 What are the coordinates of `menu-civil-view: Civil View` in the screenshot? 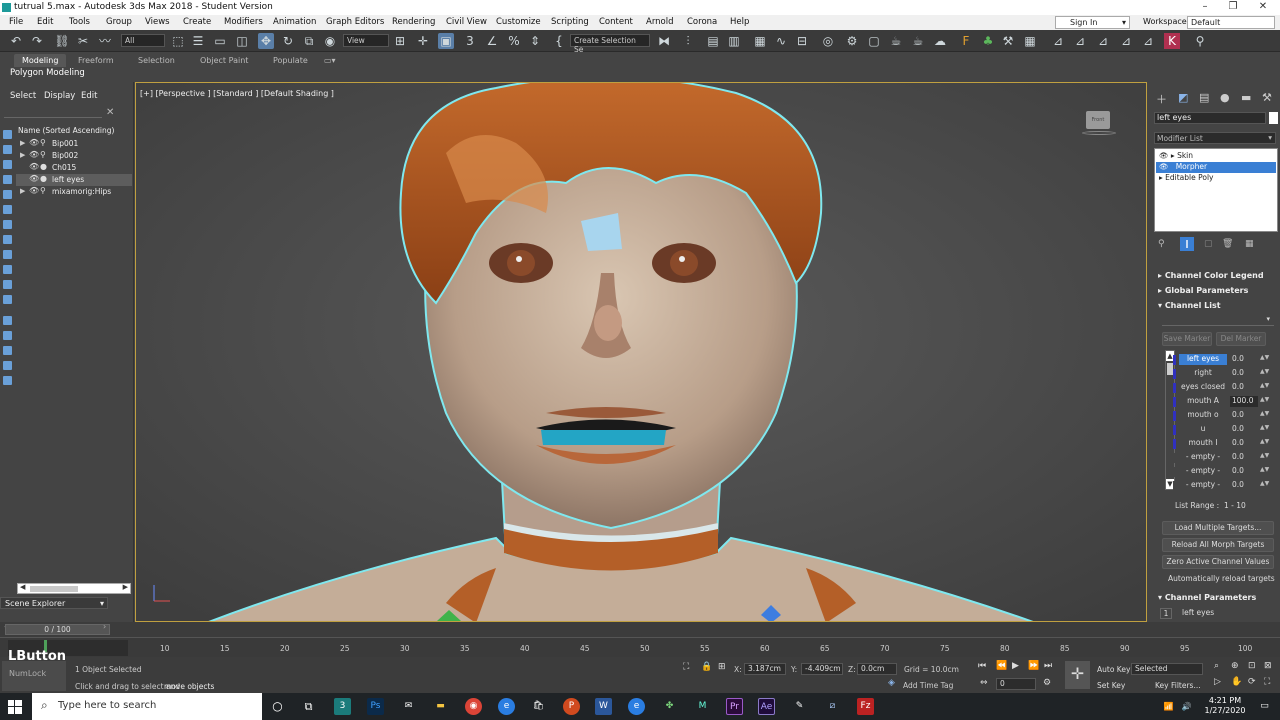 It's located at (466, 22).